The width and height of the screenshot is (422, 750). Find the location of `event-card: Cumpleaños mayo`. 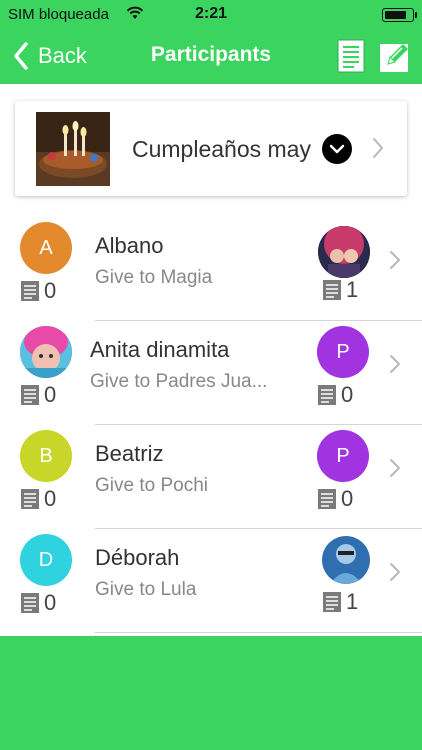

event-card: Cumpleaños mayo is located at coordinates (211, 148).